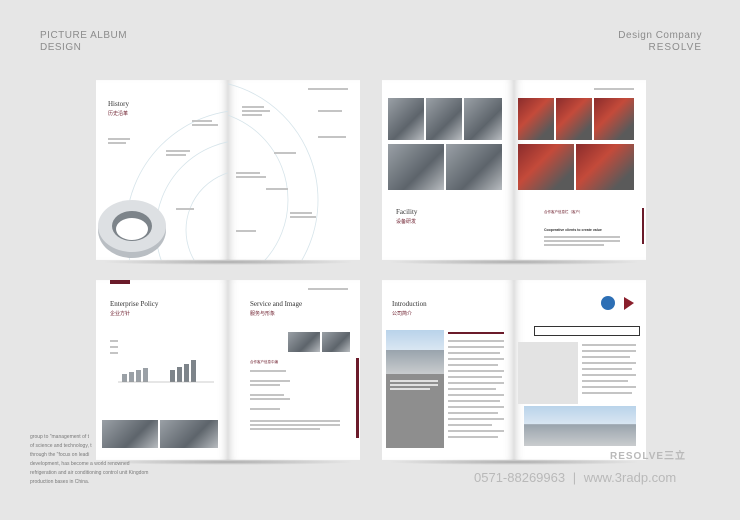  I want to click on policy-bar-chart, so click(166, 371).